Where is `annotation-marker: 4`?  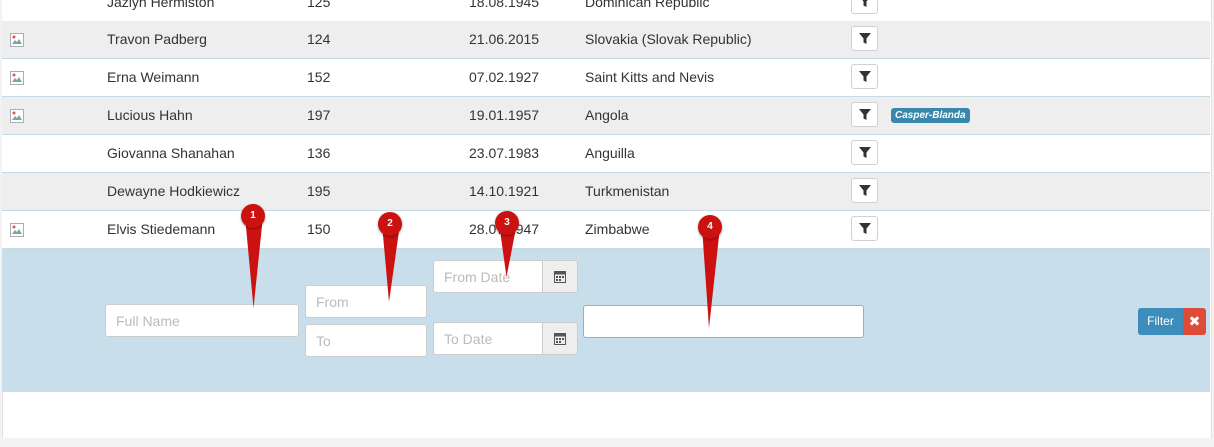
annotation-marker: 4 is located at coordinates (711, 271).